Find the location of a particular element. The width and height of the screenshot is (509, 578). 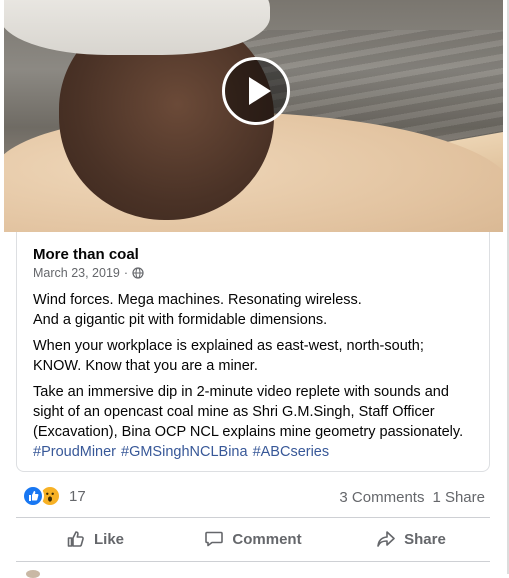

post-title: More than coal is located at coordinates (86, 254).